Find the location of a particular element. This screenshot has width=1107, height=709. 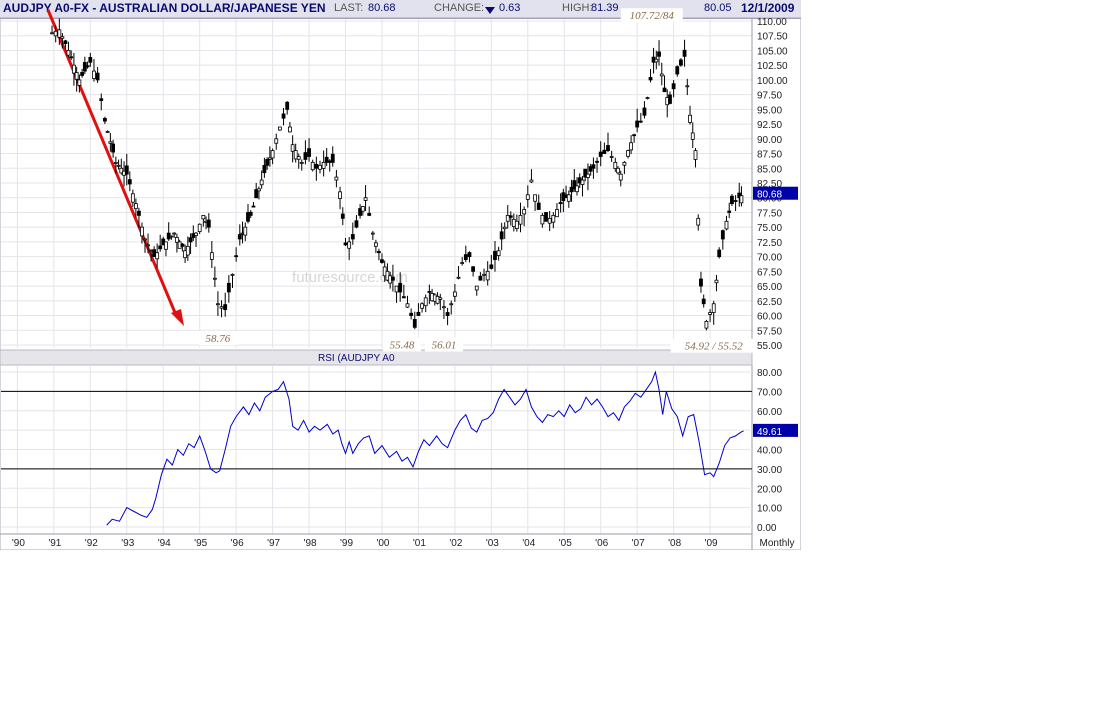

price-tick-label: 77.50 is located at coordinates (769, 213).